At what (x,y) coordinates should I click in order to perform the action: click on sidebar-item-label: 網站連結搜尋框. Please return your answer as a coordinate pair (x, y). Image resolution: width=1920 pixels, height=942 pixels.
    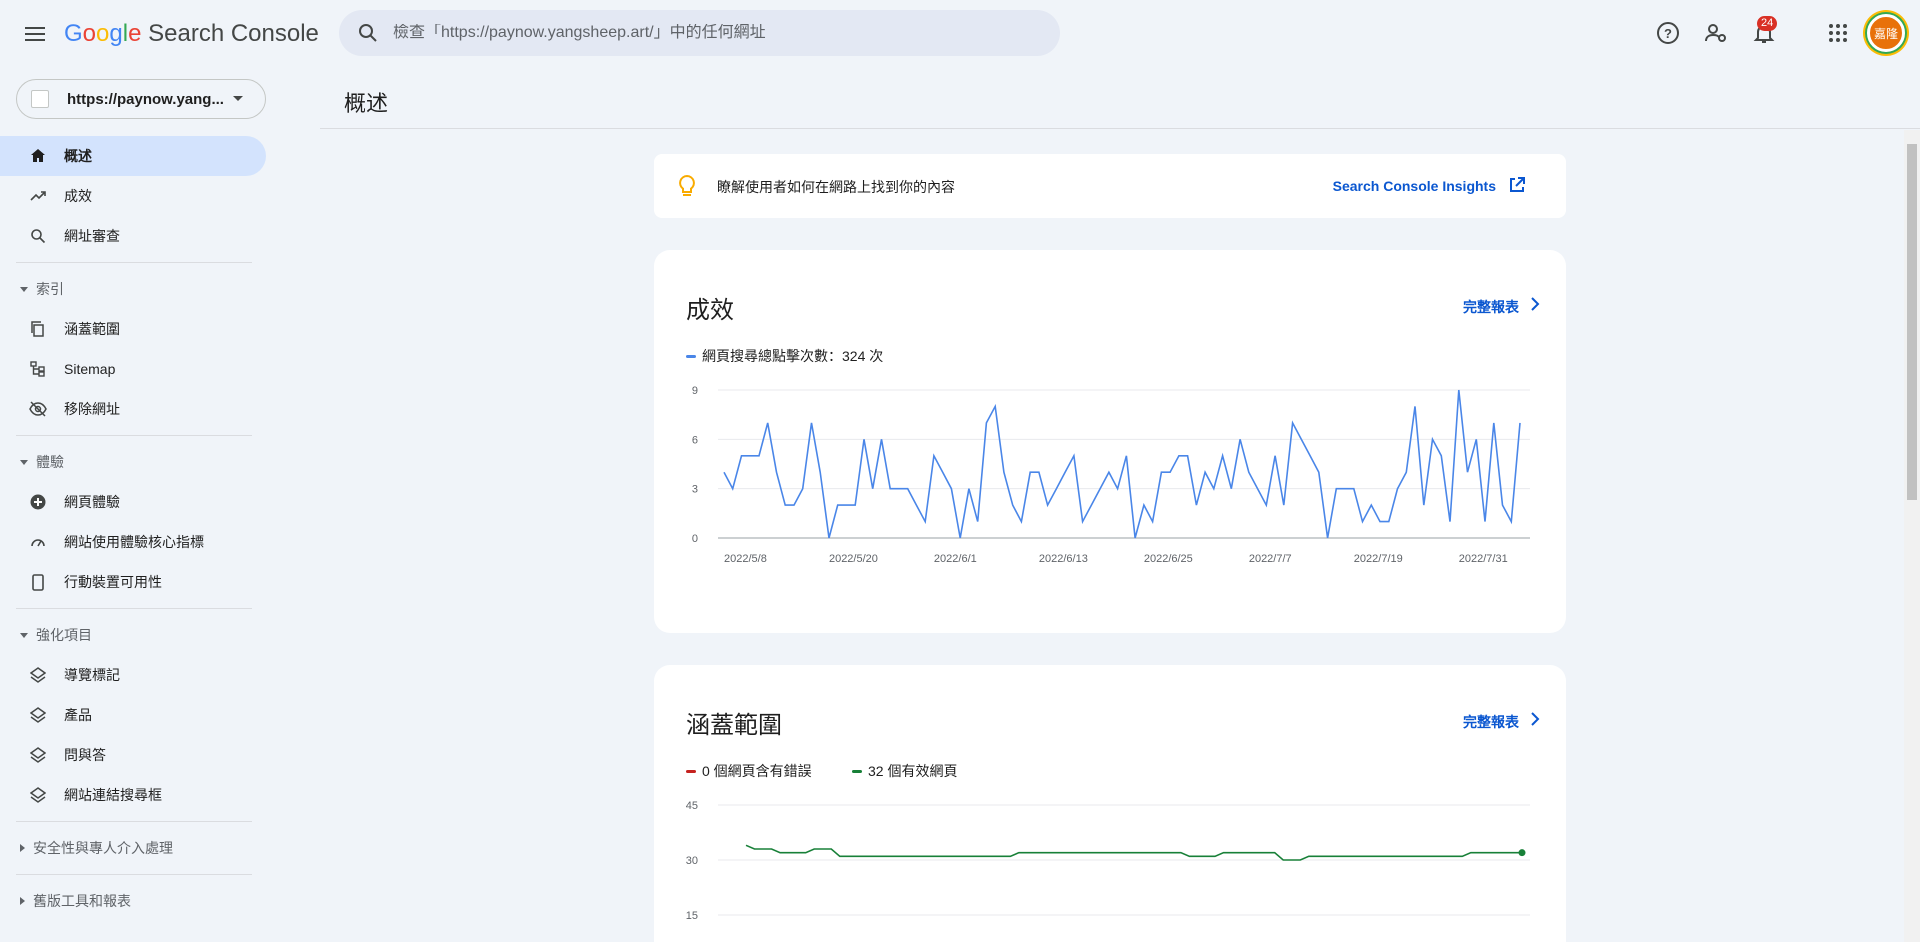
    Looking at the image, I should click on (113, 795).